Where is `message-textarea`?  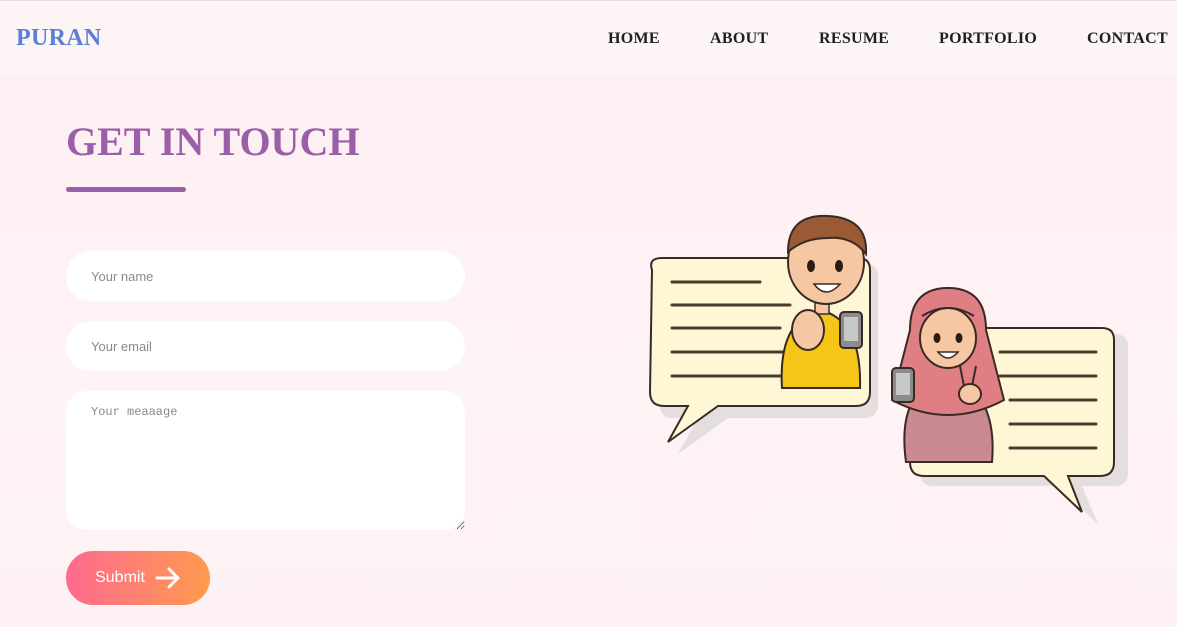
message-textarea is located at coordinates (265, 460).